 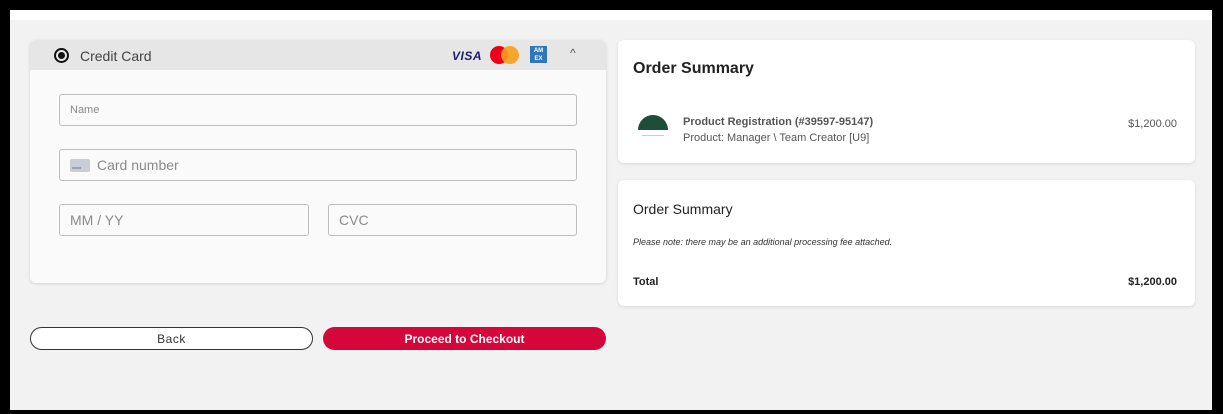 What do you see at coordinates (646, 282) in the screenshot?
I see `total-label: Total` at bounding box center [646, 282].